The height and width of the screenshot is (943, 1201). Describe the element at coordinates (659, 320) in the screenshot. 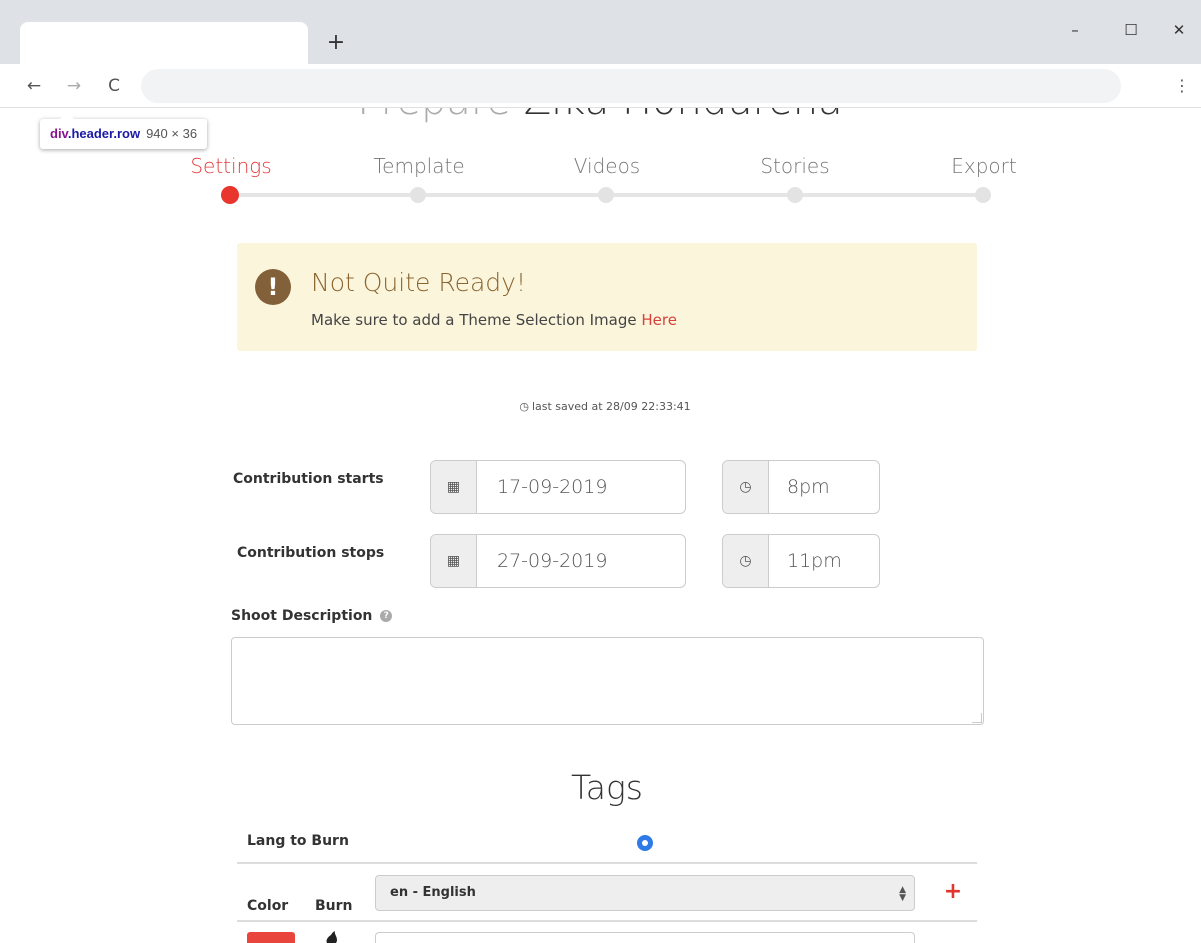

I see `theme-image-link: Here` at that location.